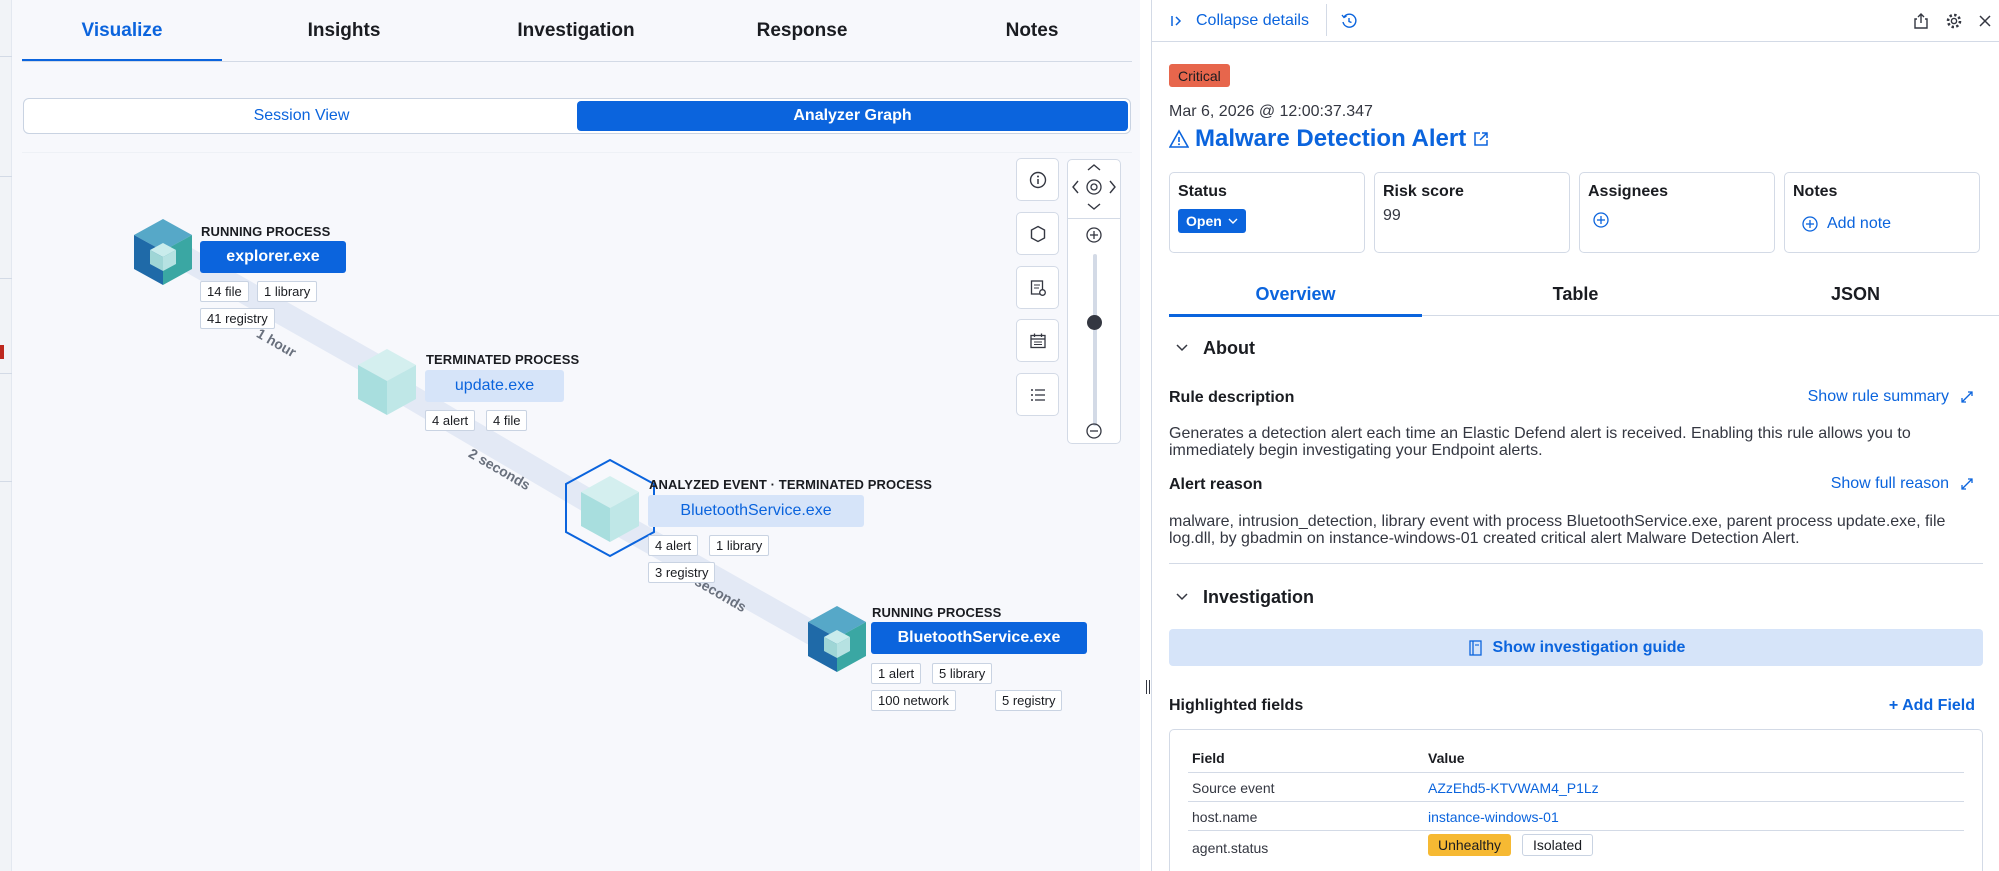 The height and width of the screenshot is (871, 1999). I want to click on tab-insights: Insights, so click(344, 31).